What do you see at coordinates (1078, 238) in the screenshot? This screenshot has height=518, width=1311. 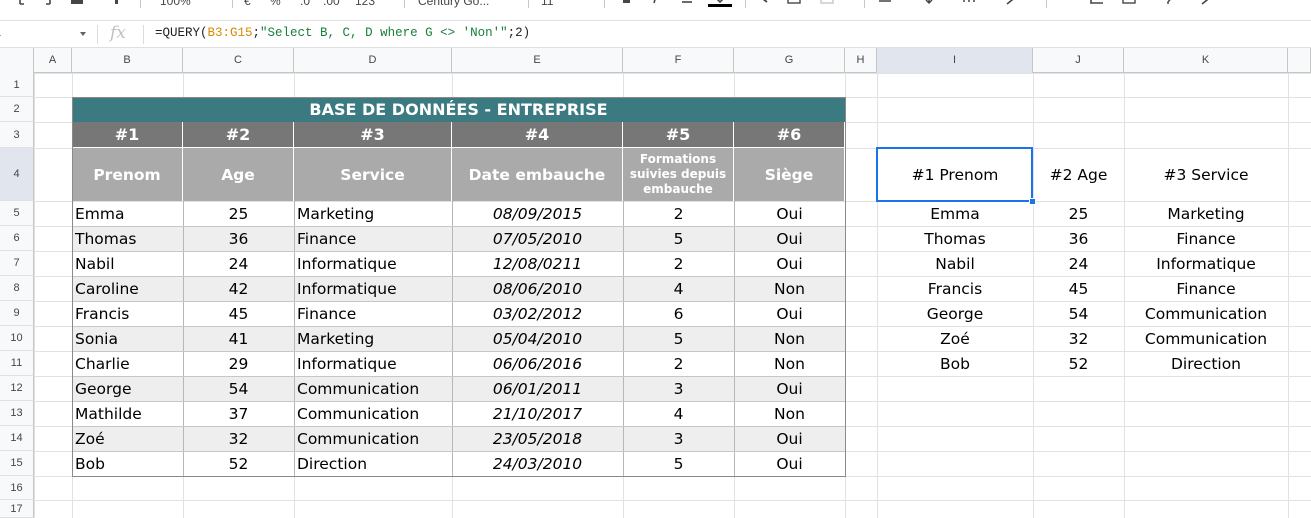 I see `query-result-cell: 36` at bounding box center [1078, 238].